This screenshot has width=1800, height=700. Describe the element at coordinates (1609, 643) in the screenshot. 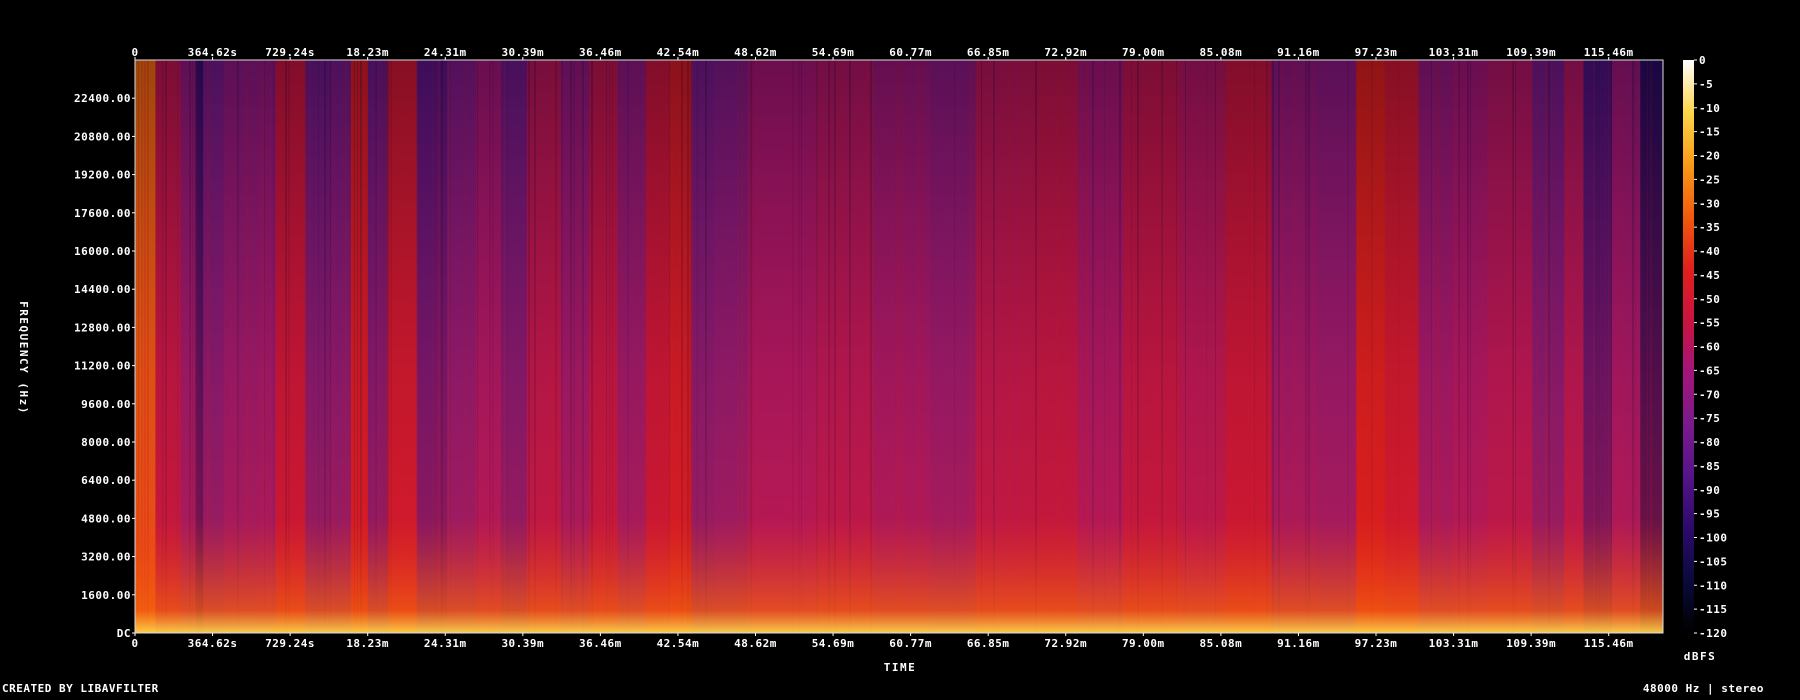

I see `x-tick-bottom-label-19: 115.46m` at that location.